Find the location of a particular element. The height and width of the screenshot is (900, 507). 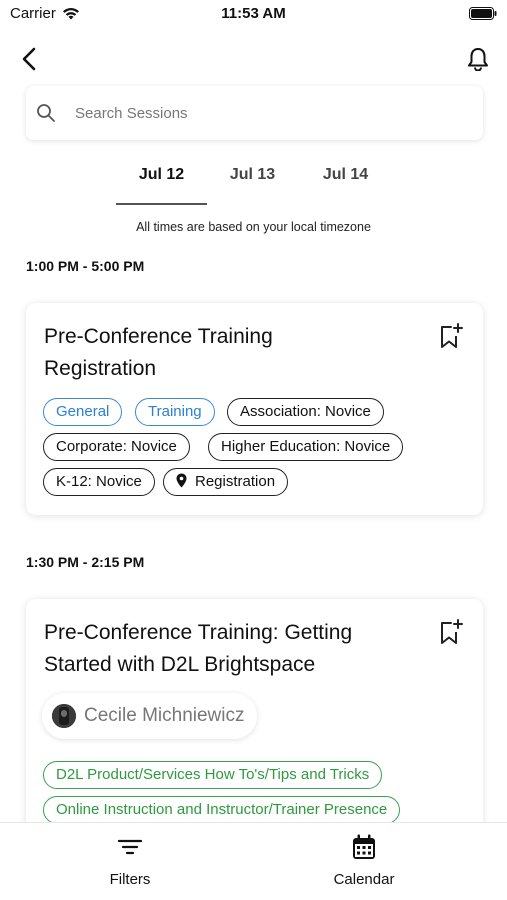

tab-jul-13: Jul 13 is located at coordinates (252, 175).